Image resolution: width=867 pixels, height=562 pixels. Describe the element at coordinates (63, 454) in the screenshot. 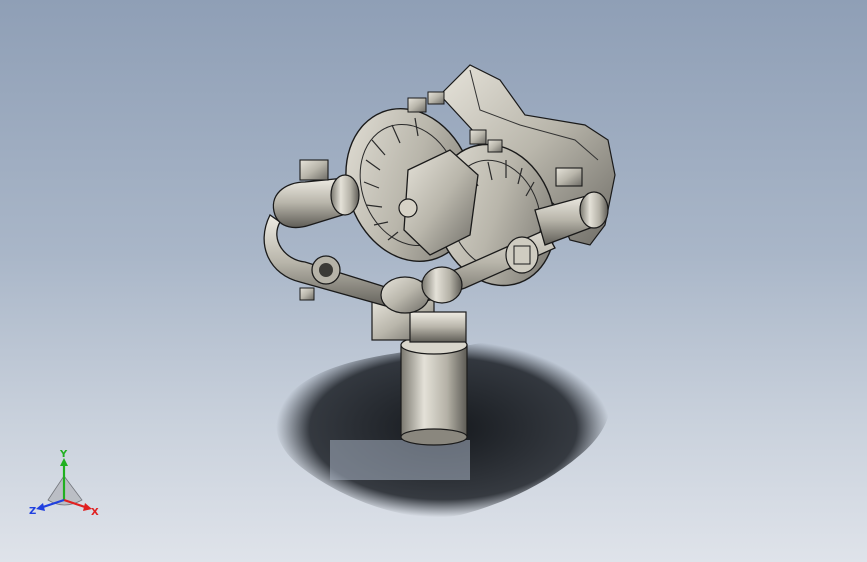

I see `triad-y-label: Y` at that location.